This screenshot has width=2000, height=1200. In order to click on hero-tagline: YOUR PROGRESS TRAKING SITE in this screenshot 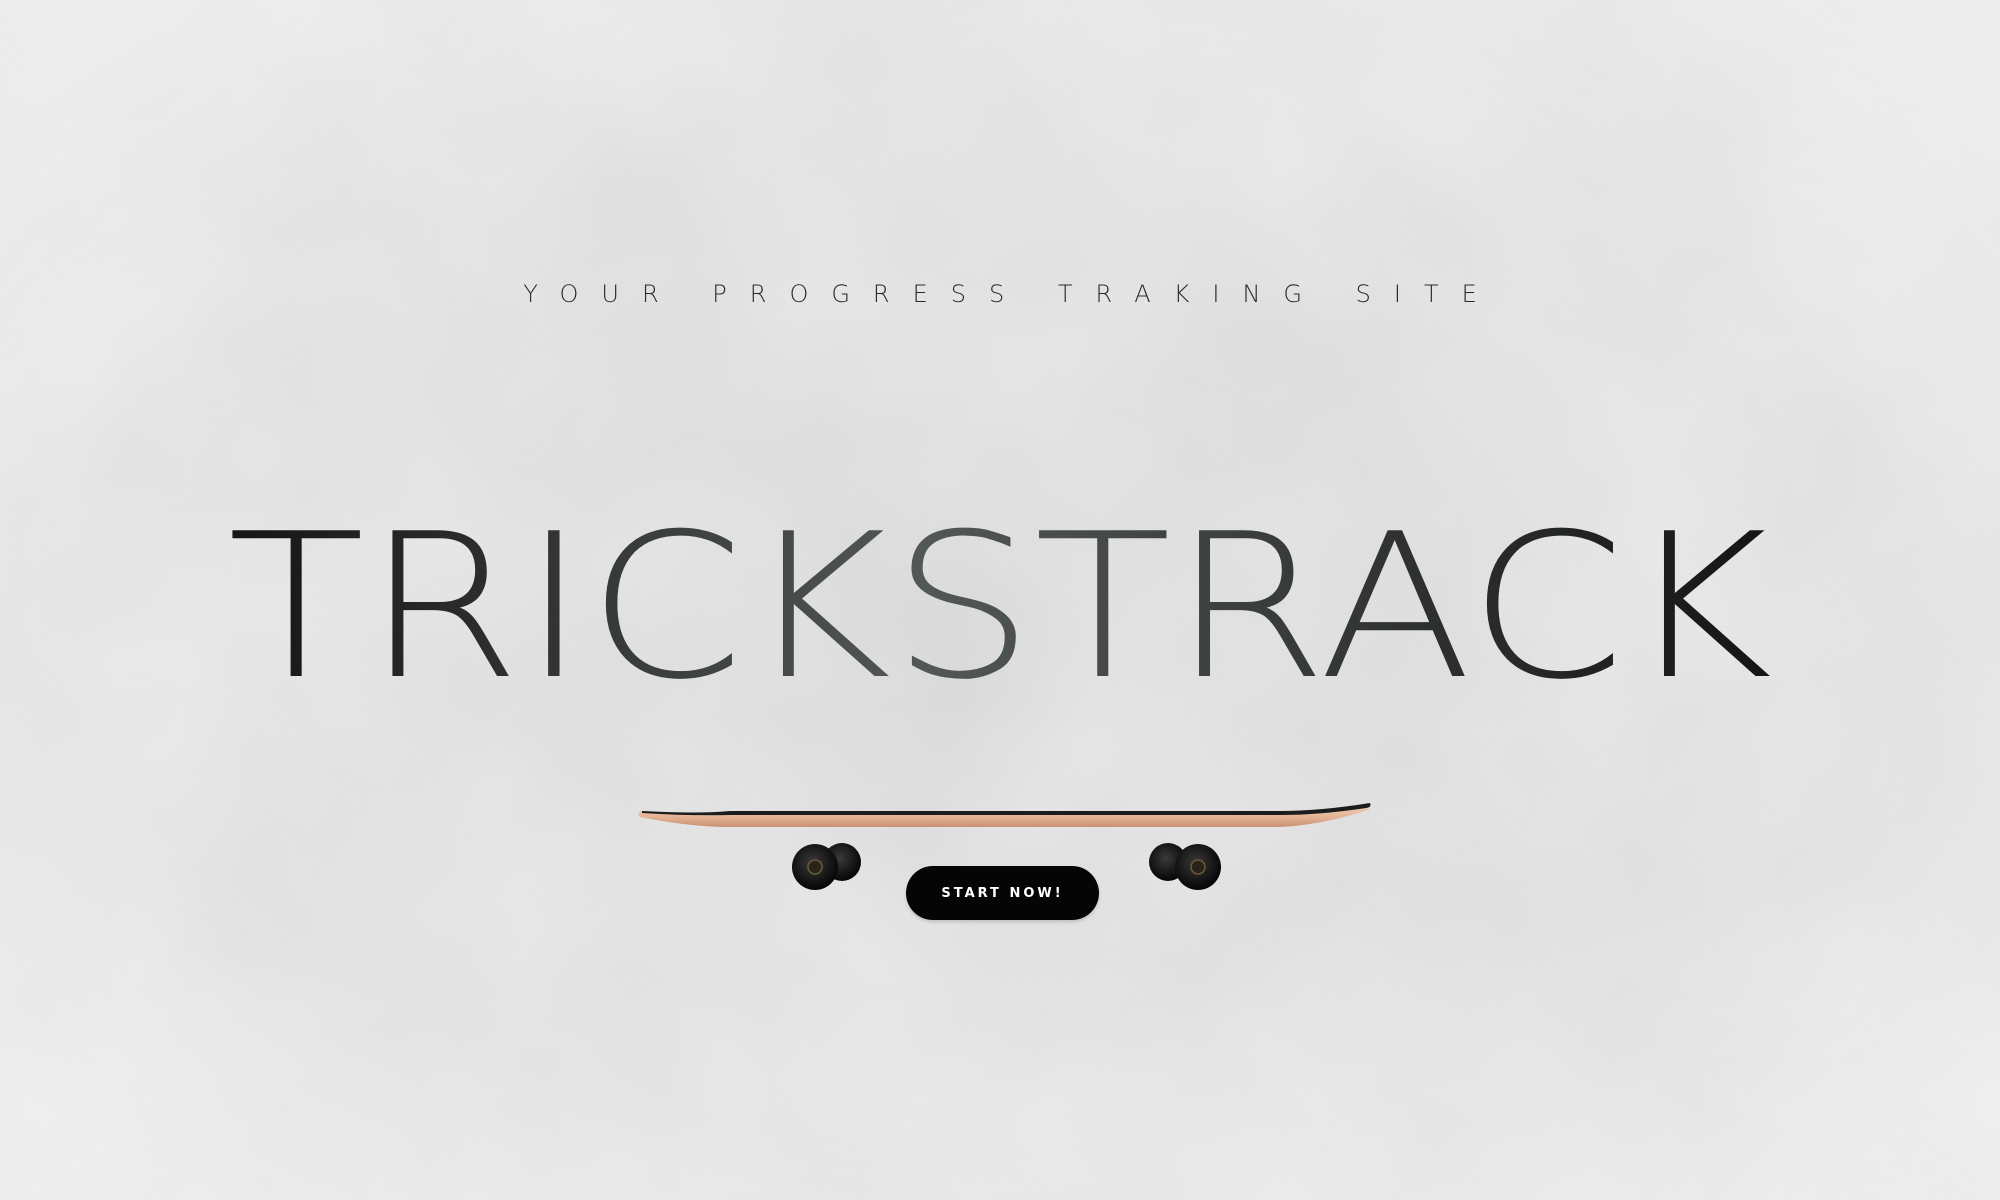, I will do `click(1011, 294)`.